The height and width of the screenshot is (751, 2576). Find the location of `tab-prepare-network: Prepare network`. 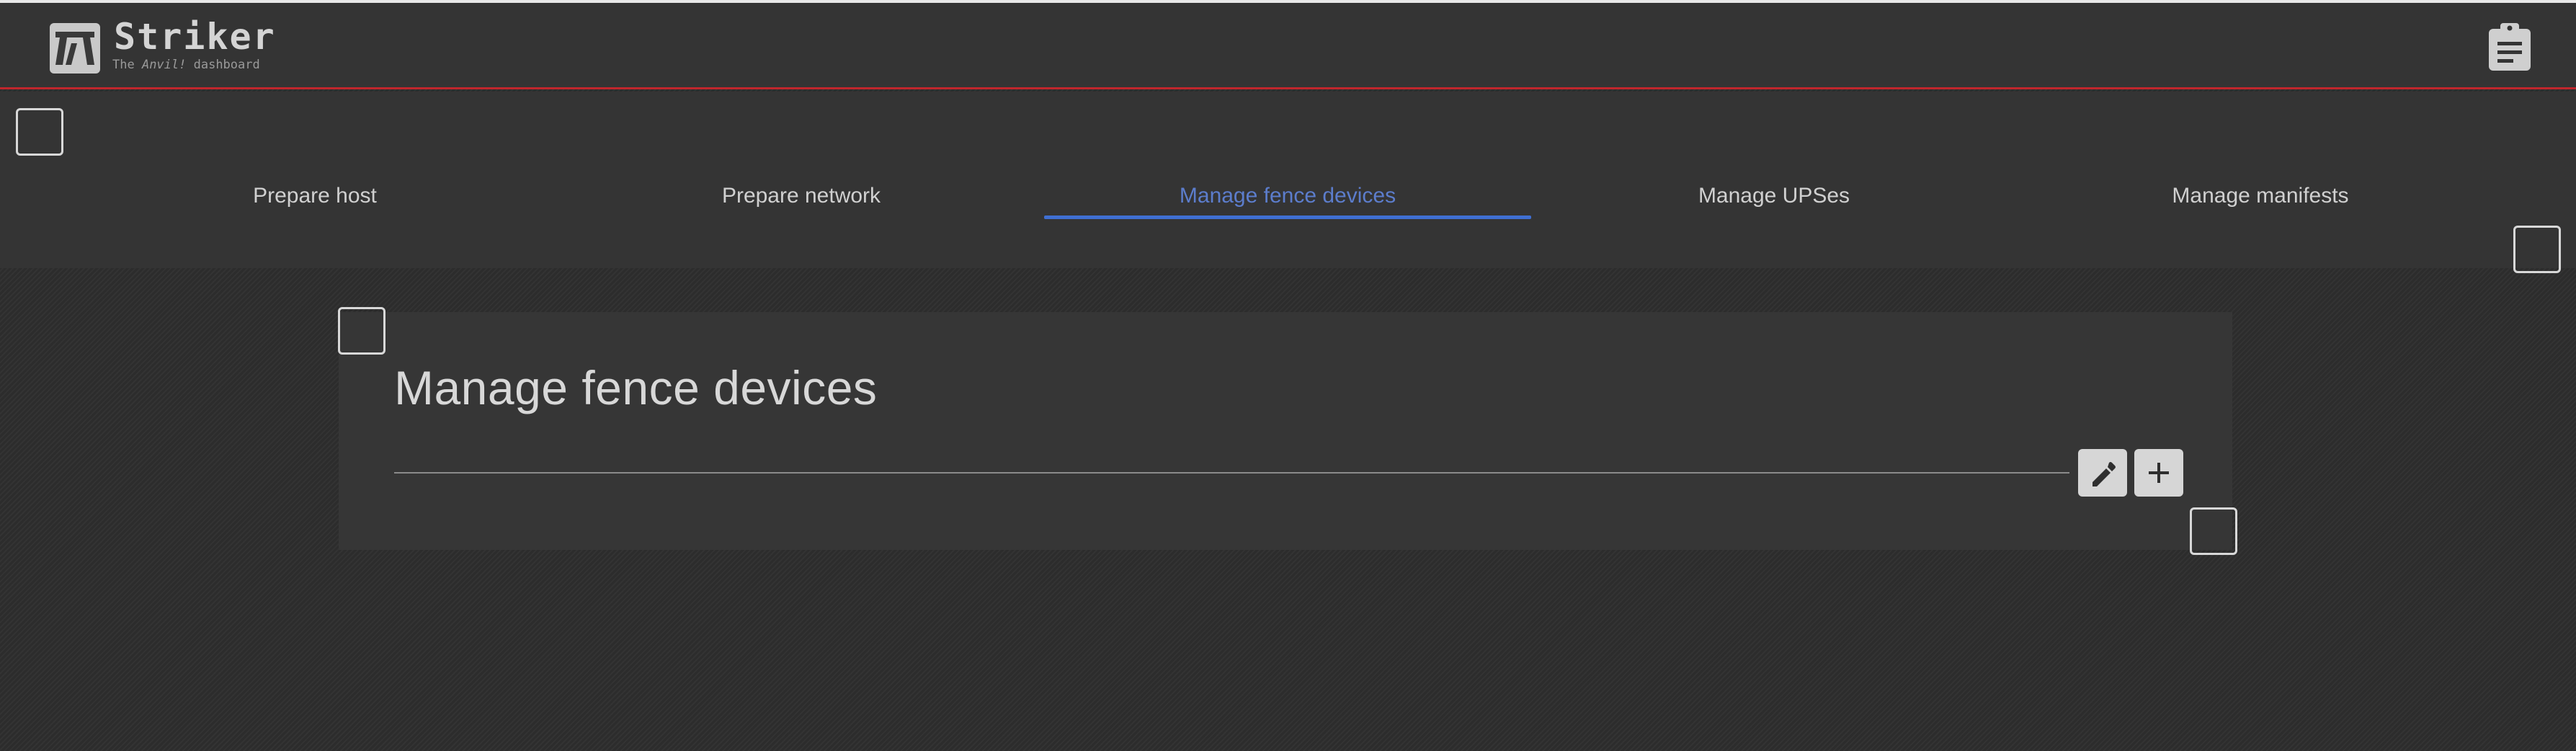

tab-prepare-network: Prepare network is located at coordinates (801, 196).